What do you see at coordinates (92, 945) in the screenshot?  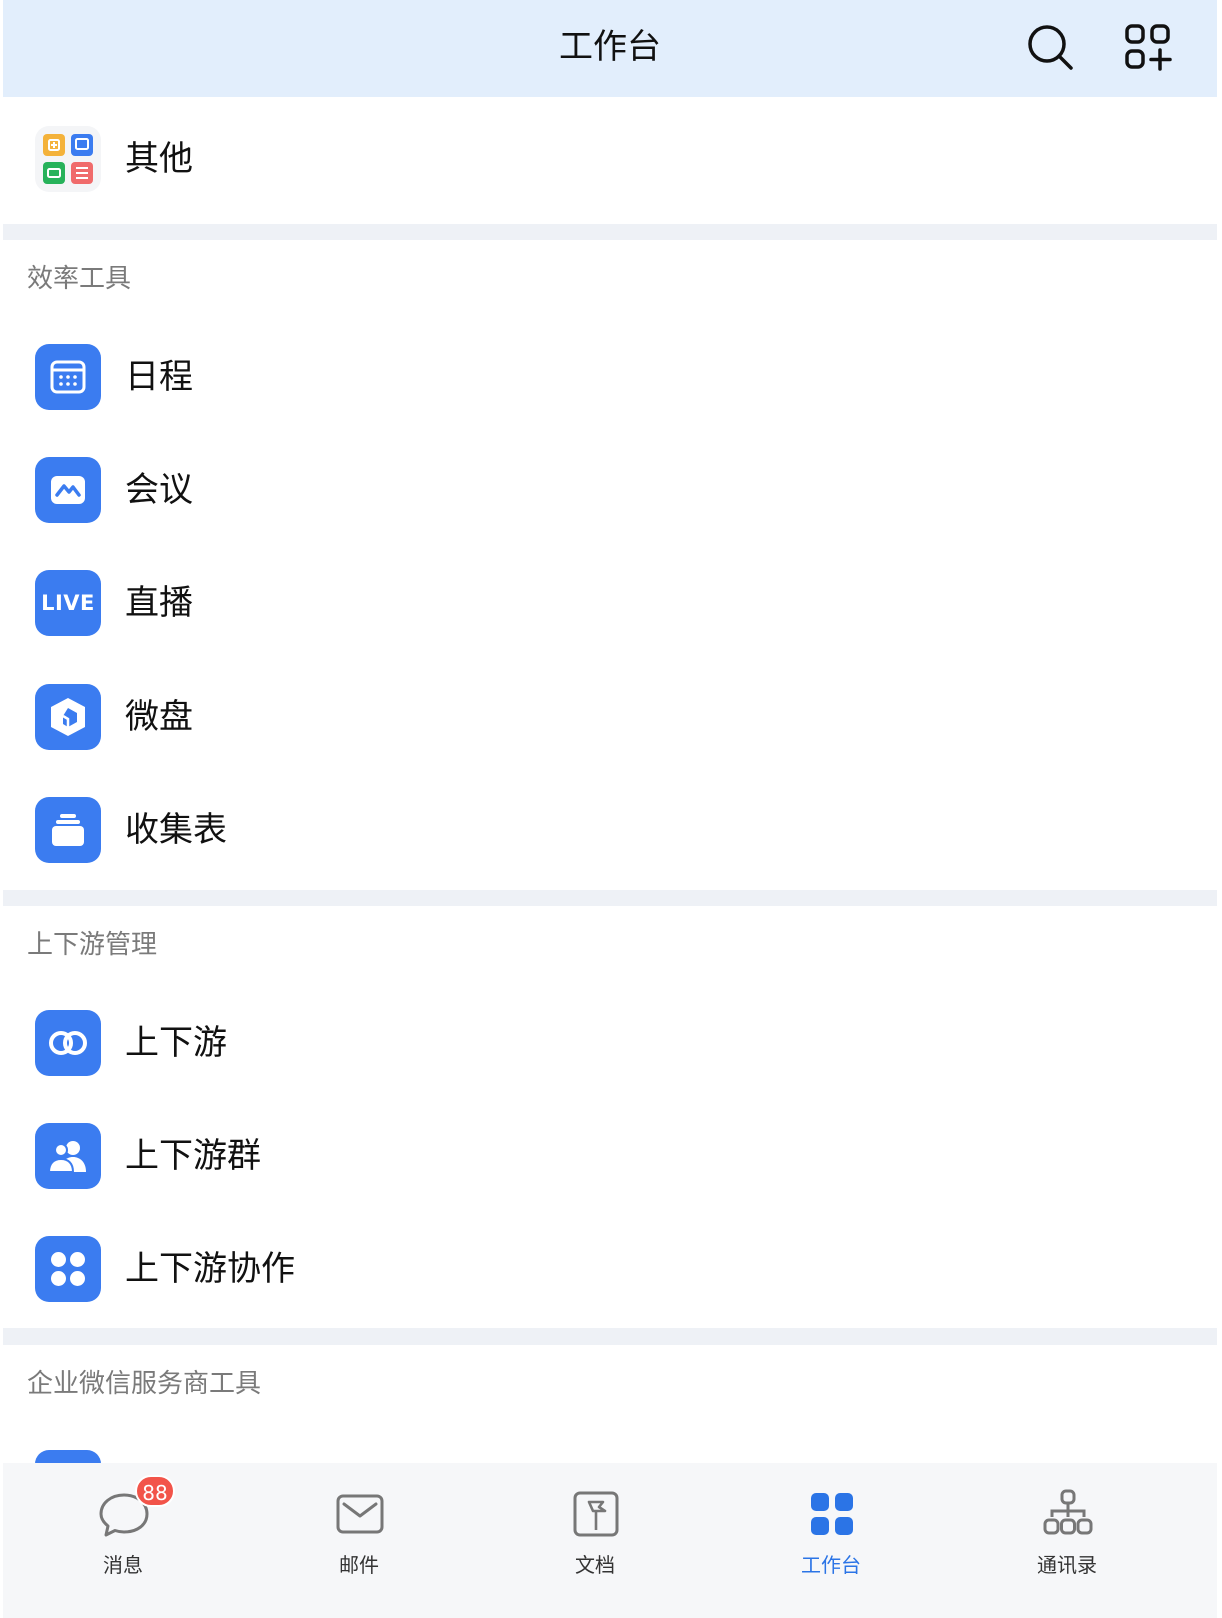 I see `section-title: 上下游管理` at bounding box center [92, 945].